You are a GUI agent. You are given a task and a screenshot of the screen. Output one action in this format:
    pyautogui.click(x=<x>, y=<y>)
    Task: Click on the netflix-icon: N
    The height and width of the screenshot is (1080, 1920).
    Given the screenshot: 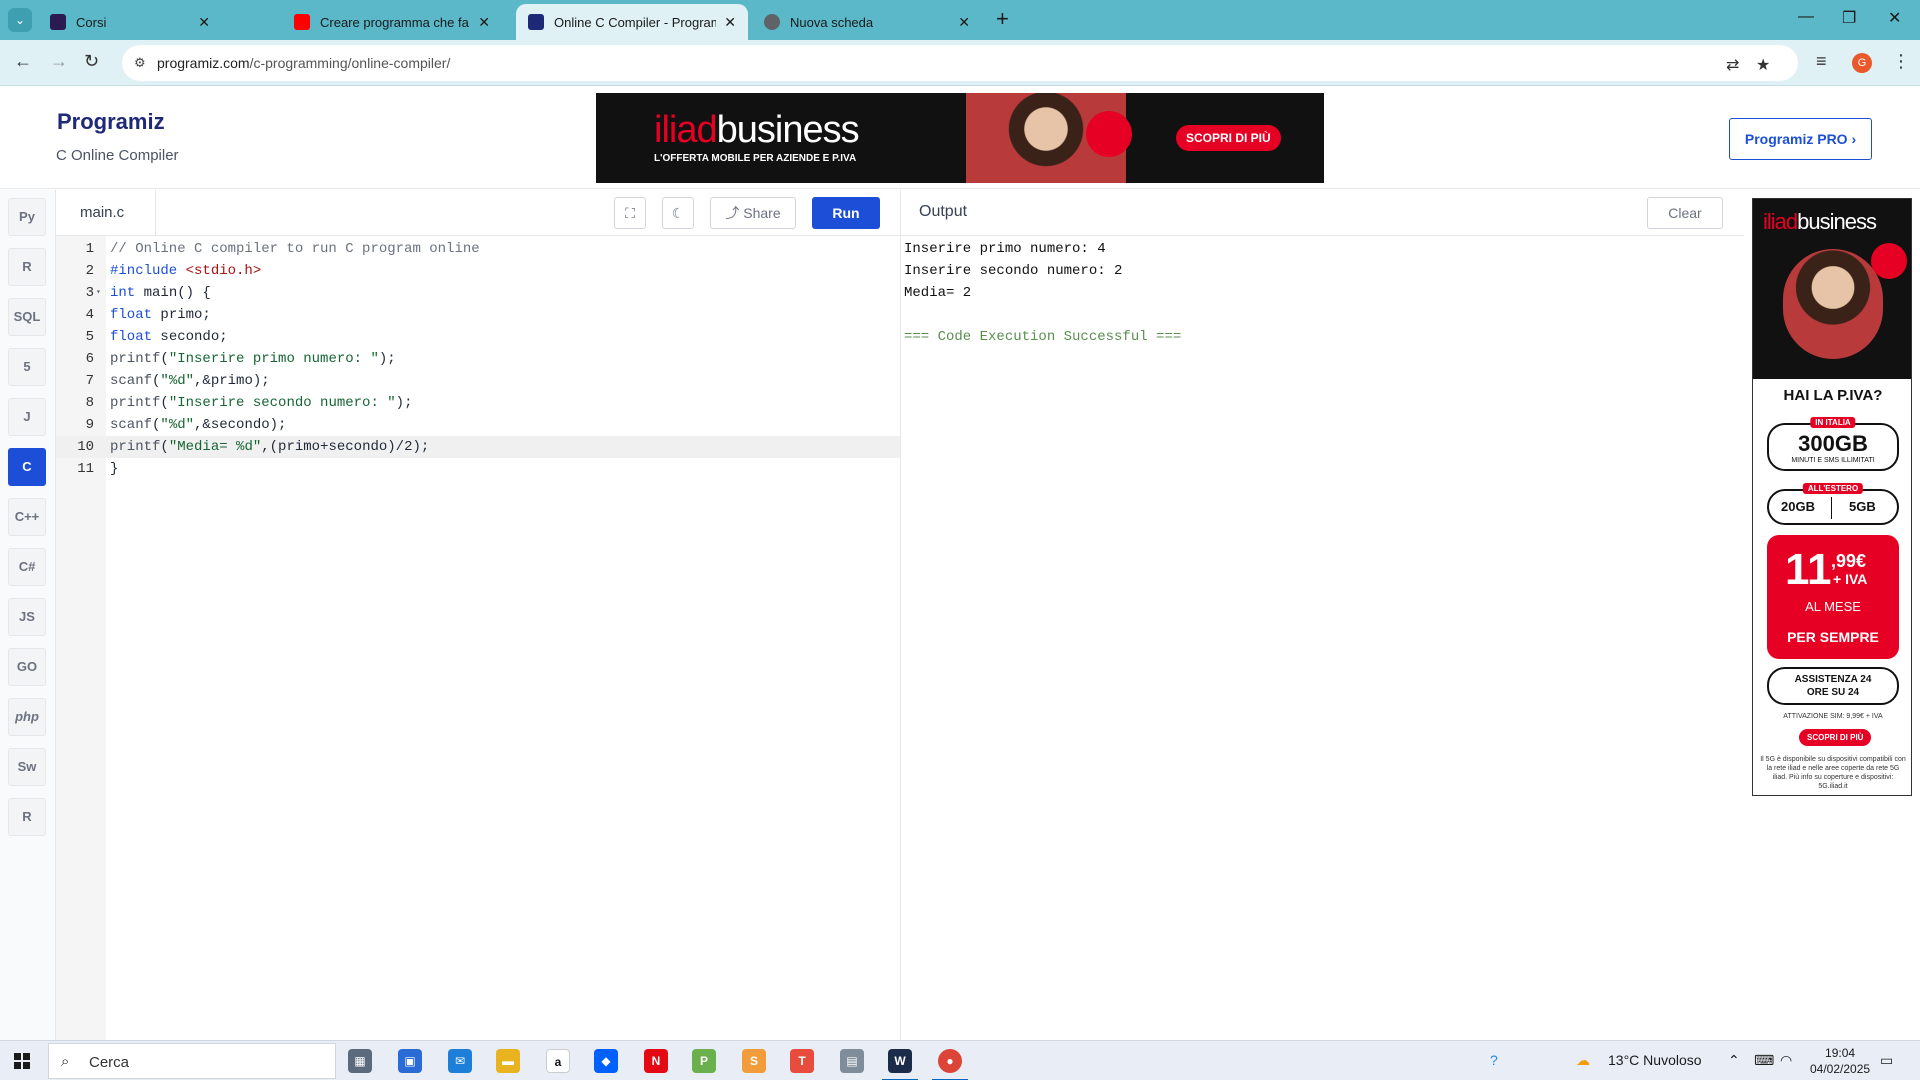 What is the action you would take?
    pyautogui.click(x=656, y=1061)
    